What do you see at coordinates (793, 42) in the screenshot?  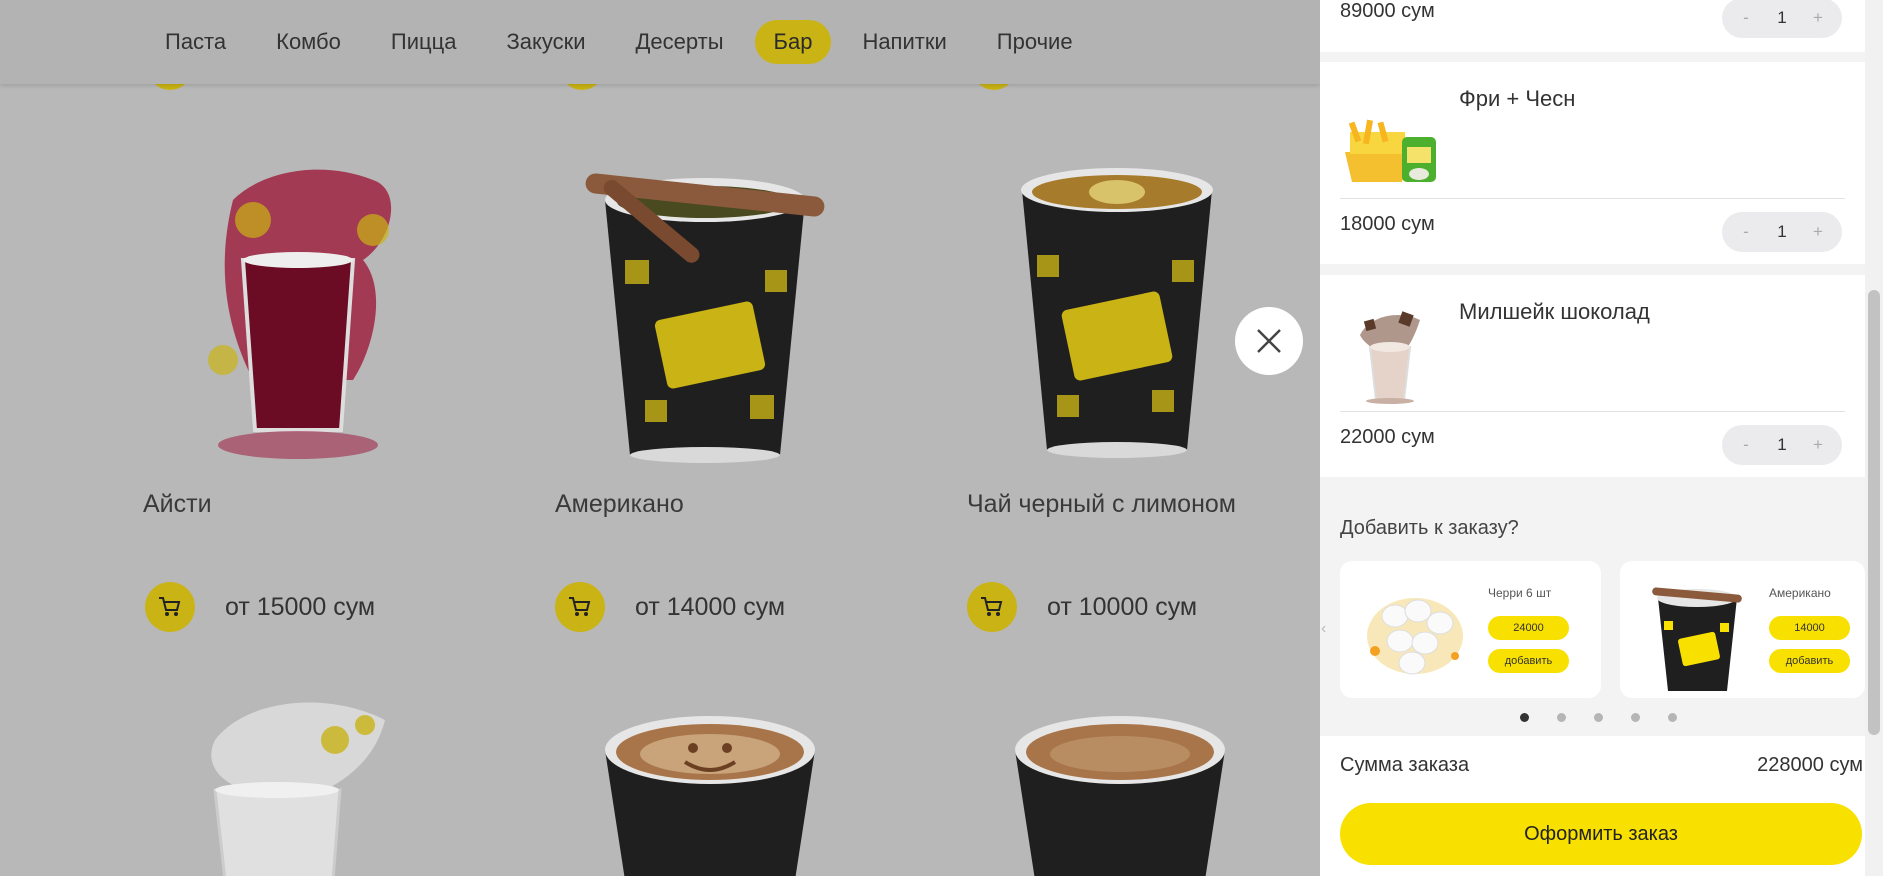 I see `nav-item-bar: Бар` at bounding box center [793, 42].